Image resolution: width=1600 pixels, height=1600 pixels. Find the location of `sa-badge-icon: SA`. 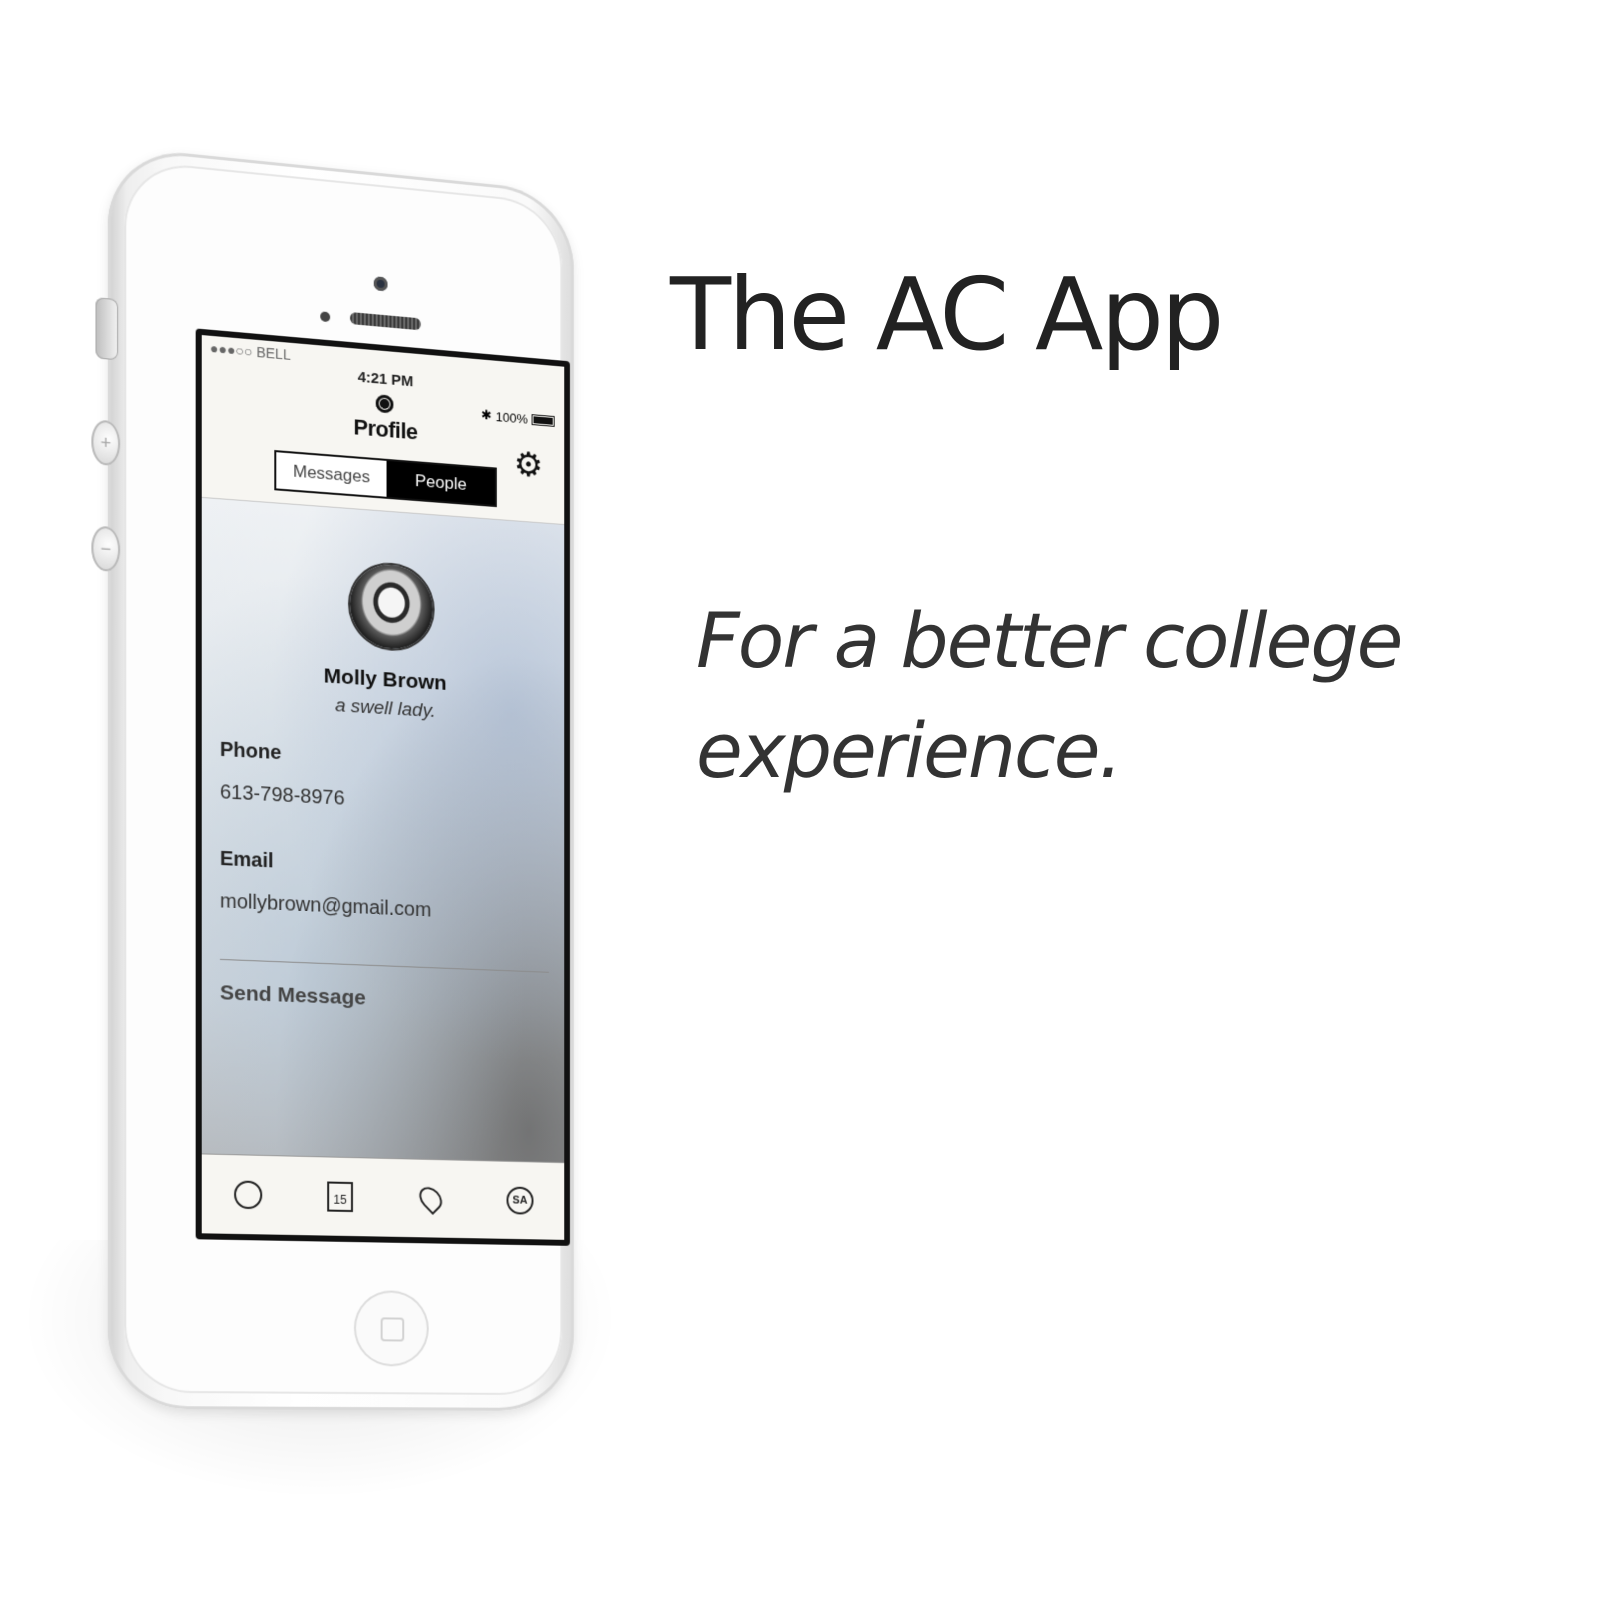

sa-badge-icon: SA is located at coordinates (520, 1200).